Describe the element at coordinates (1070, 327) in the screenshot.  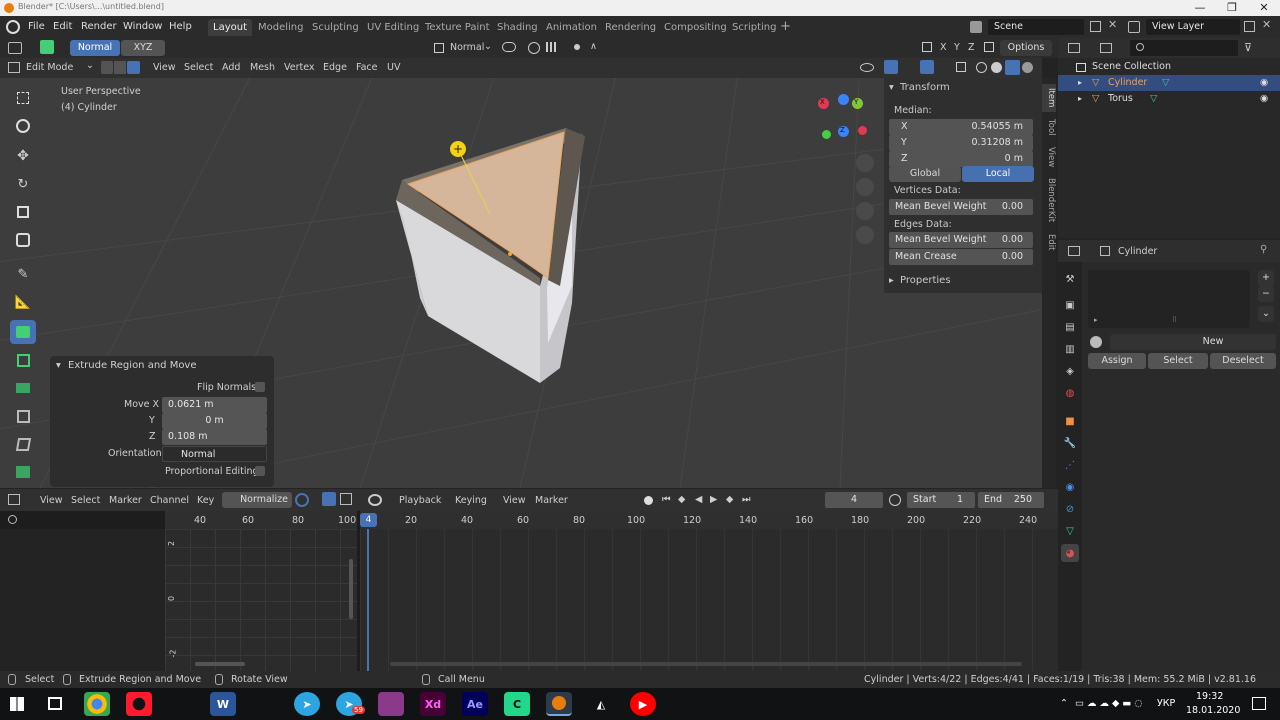
I see `output-props-icon: ▤` at that location.